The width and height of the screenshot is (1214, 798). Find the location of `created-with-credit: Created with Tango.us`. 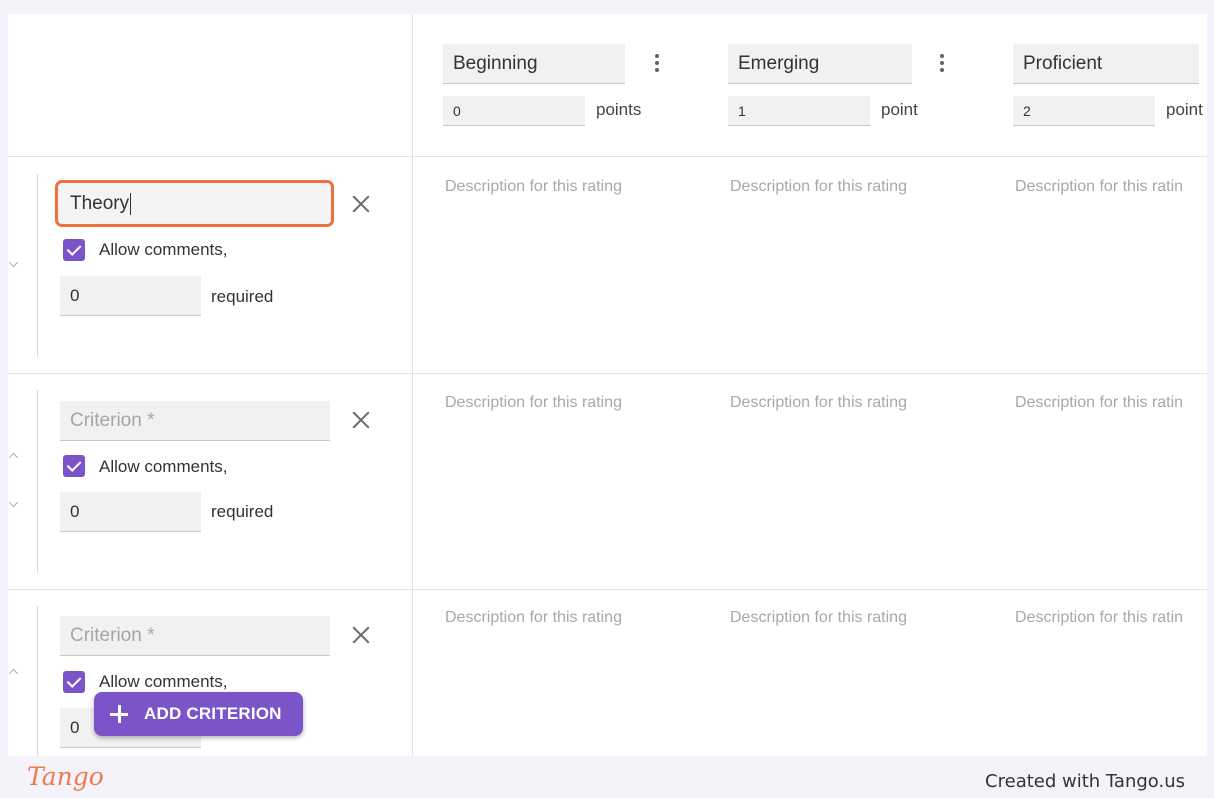

created-with-credit: Created with Tango.us is located at coordinates (1085, 781).